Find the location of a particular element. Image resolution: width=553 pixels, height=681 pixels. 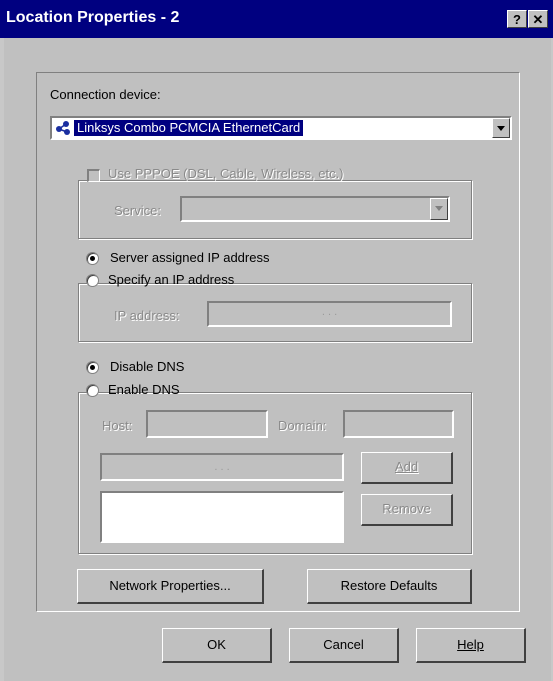

add-button-label: Add is located at coordinates (406, 466).